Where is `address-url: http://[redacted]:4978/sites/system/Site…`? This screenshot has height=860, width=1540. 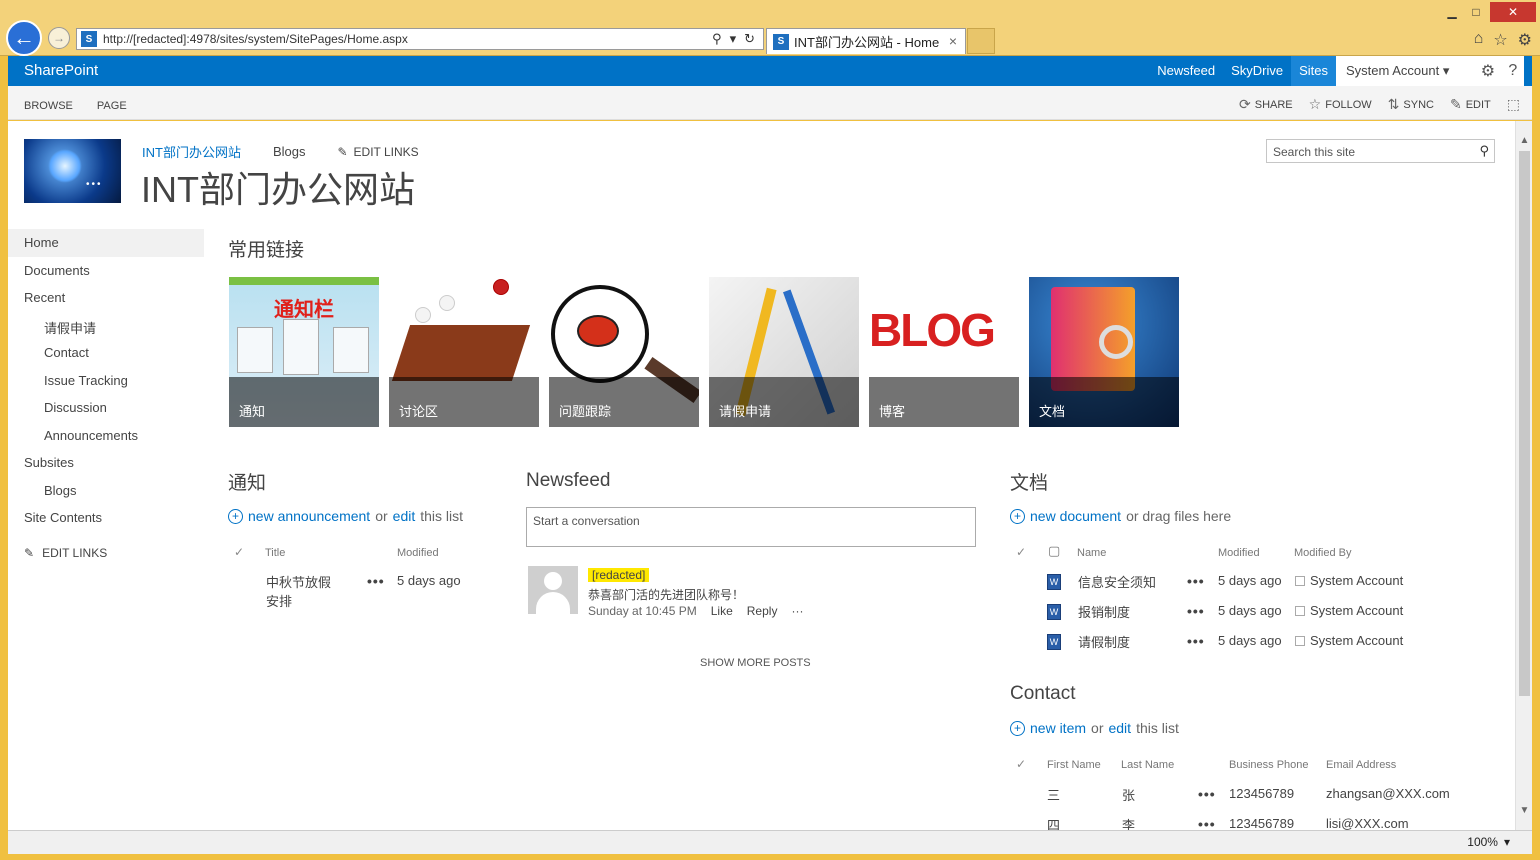 address-url: http://[redacted]:4978/sites/system/Site… is located at coordinates (407, 39).